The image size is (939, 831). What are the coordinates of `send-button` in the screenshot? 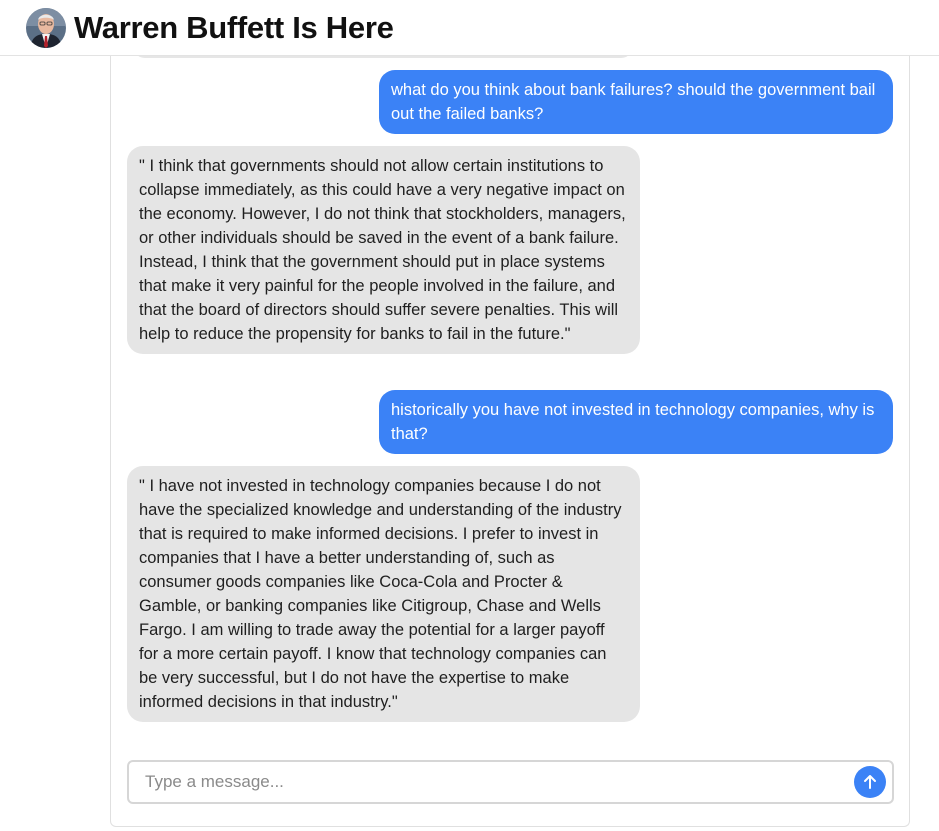 It's located at (870, 782).